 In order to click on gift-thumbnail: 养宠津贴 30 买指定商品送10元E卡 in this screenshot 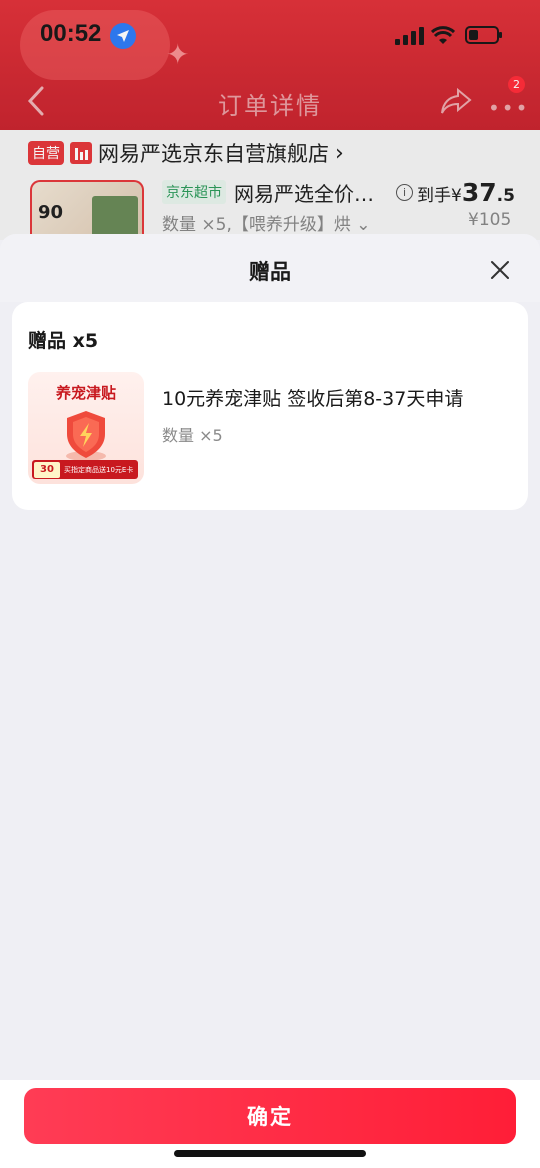, I will do `click(86, 428)`.